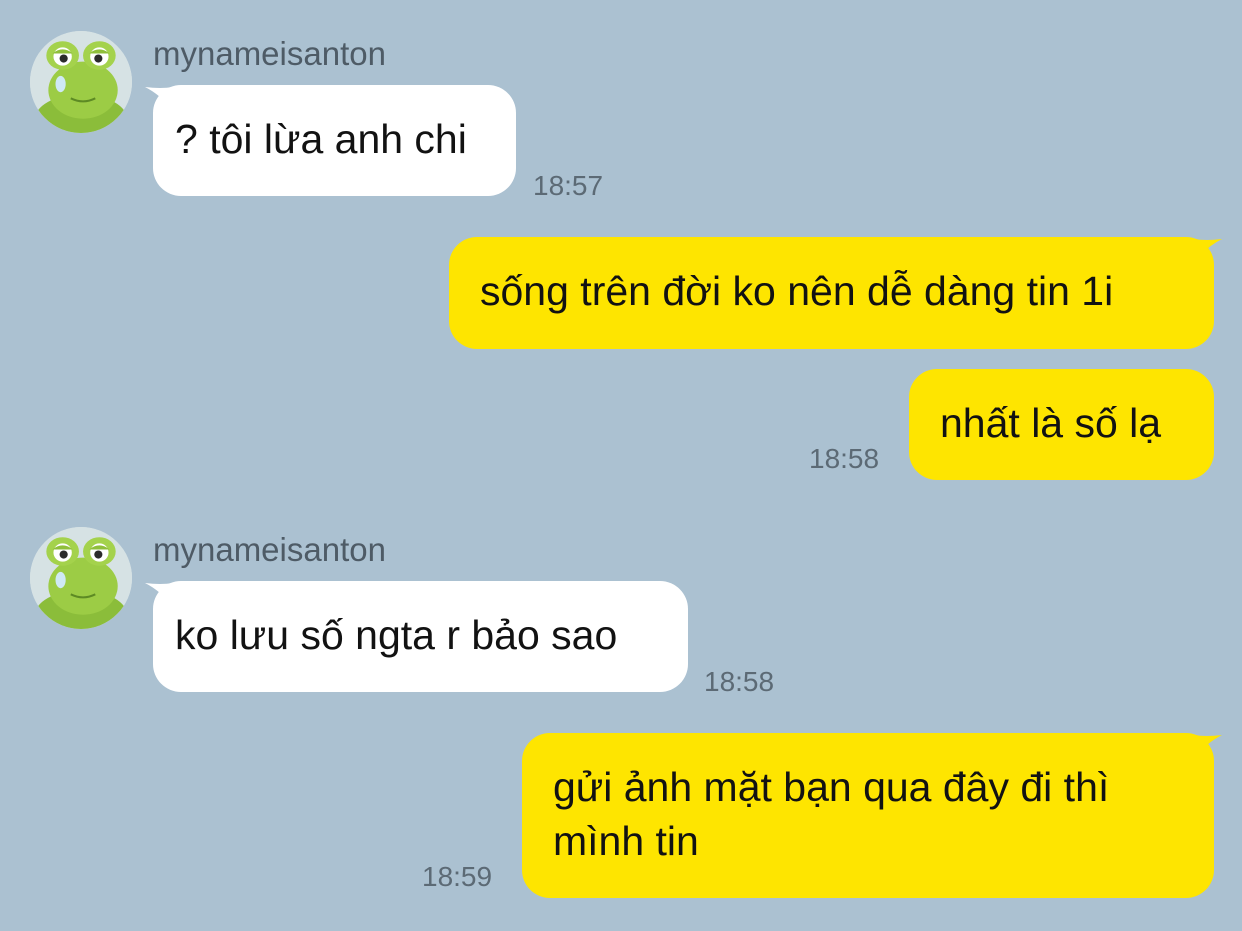 The width and height of the screenshot is (1242, 931). Describe the element at coordinates (568, 185) in the screenshot. I see `message-timestamp: 18:57` at that location.